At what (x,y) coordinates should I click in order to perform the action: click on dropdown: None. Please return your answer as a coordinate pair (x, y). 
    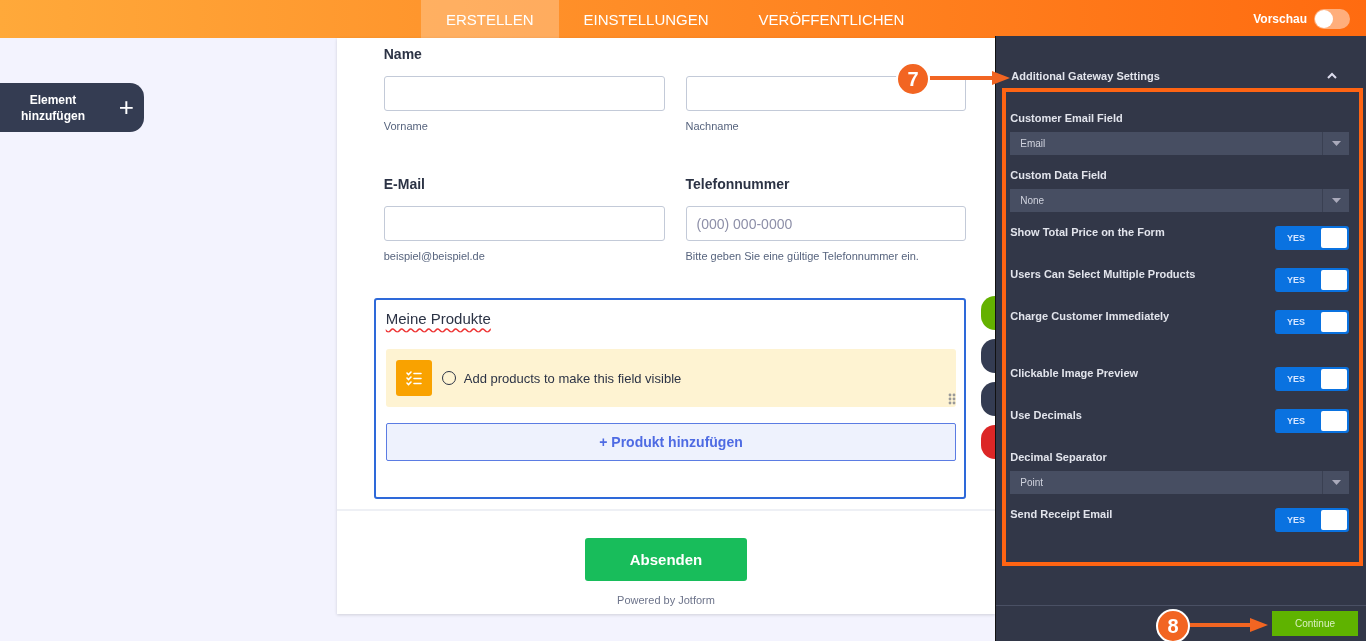
    Looking at the image, I should click on (1179, 200).